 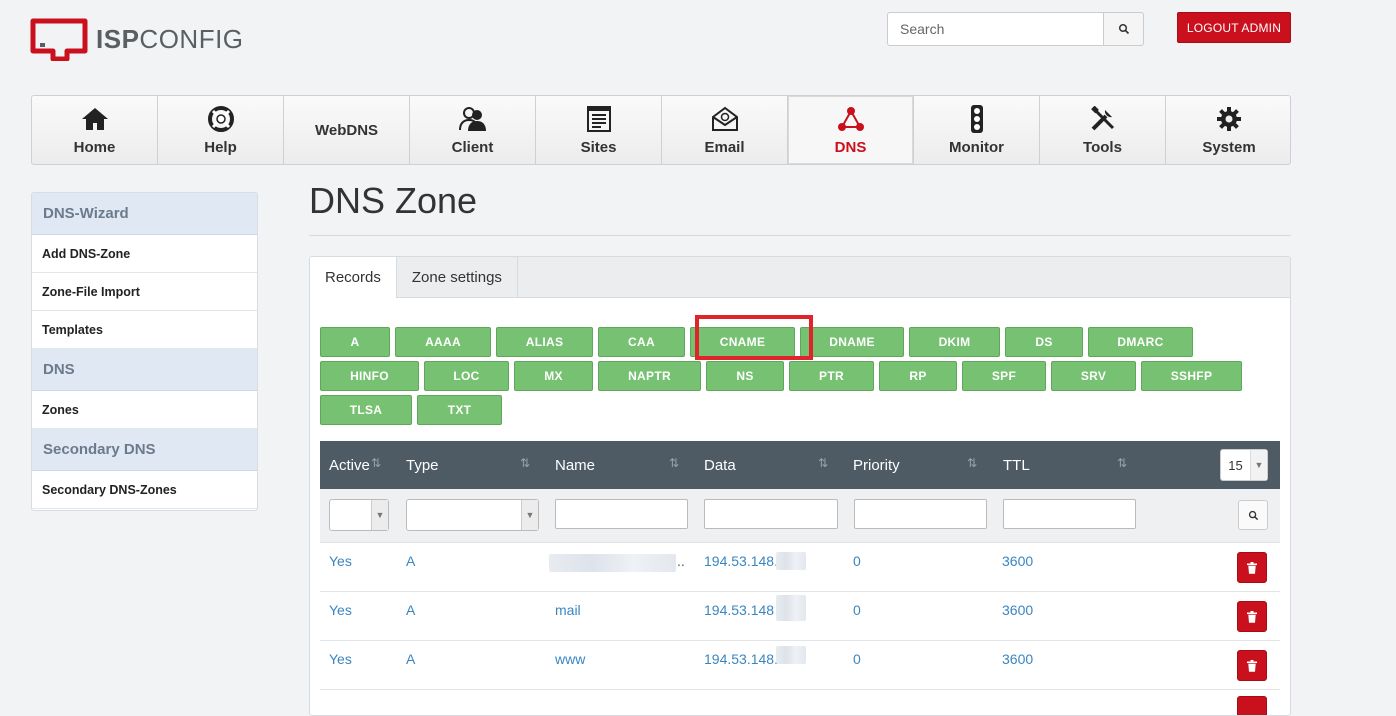 What do you see at coordinates (954, 342) in the screenshot?
I see `record-type-button-dkim: DKIM` at bounding box center [954, 342].